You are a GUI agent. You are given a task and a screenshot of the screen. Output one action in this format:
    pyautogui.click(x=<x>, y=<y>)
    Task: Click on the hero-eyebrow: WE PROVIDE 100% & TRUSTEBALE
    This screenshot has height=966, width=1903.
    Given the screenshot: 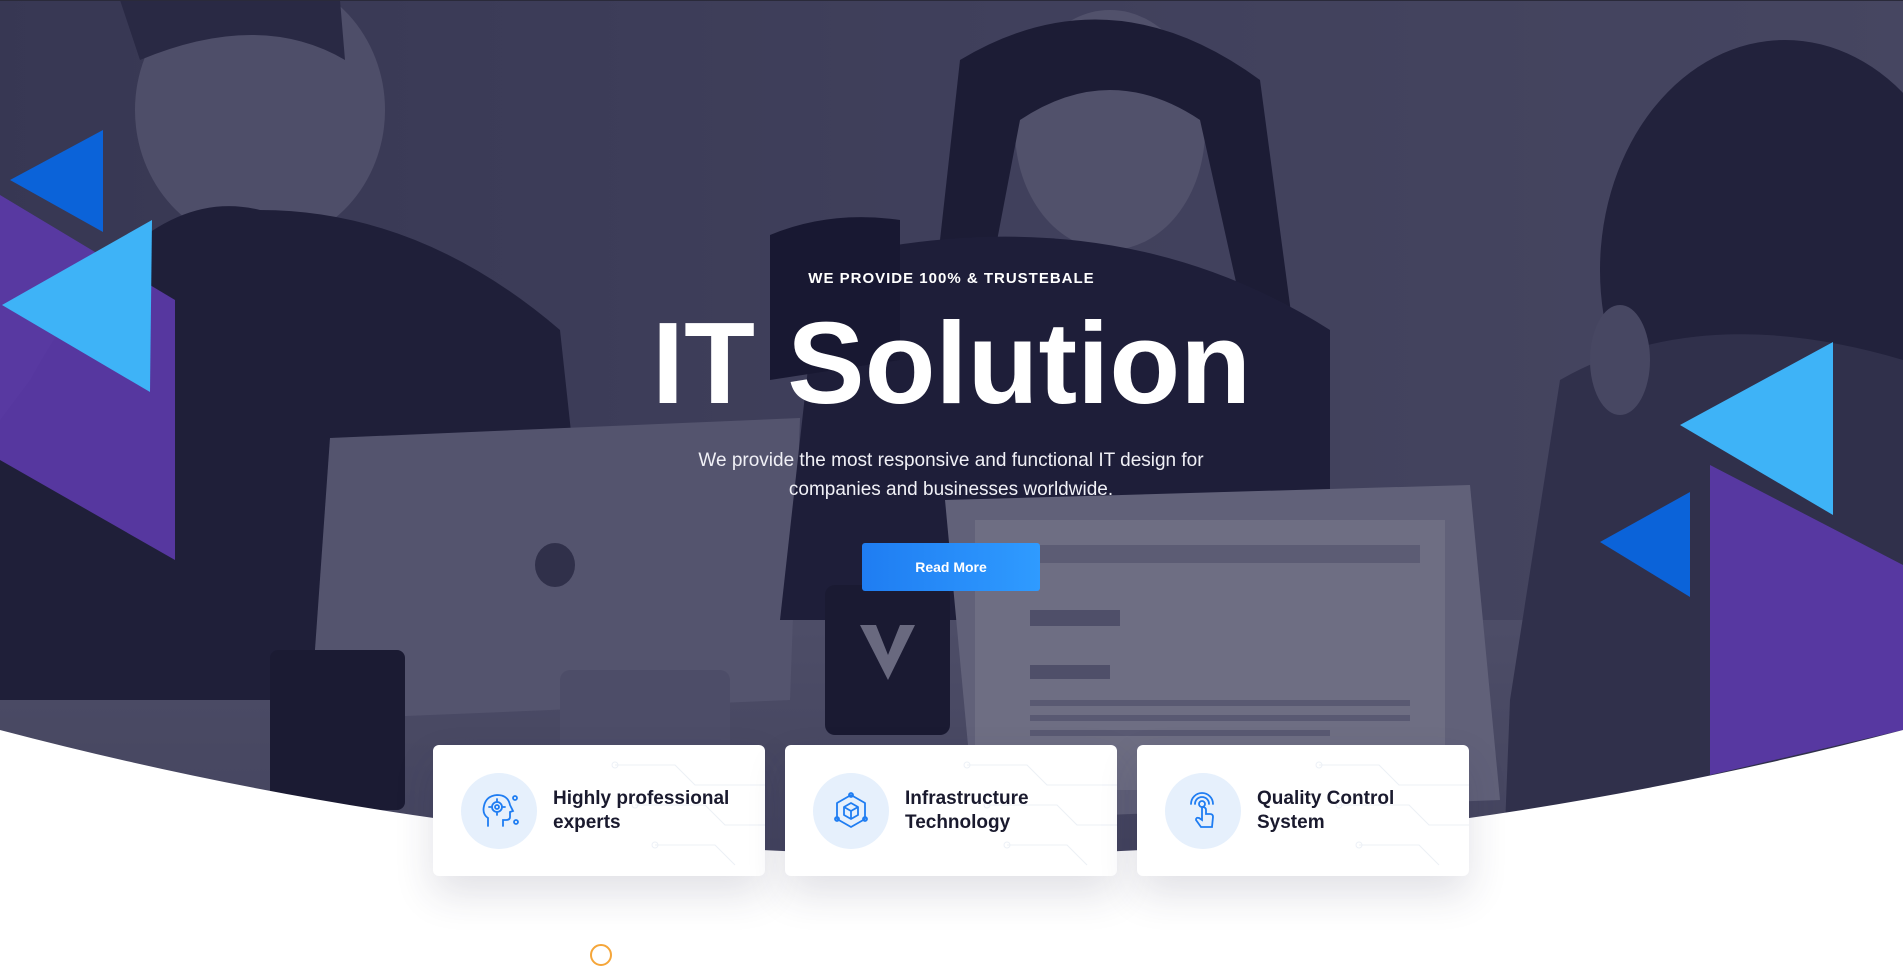 What is the action you would take?
    pyautogui.click(x=951, y=278)
    